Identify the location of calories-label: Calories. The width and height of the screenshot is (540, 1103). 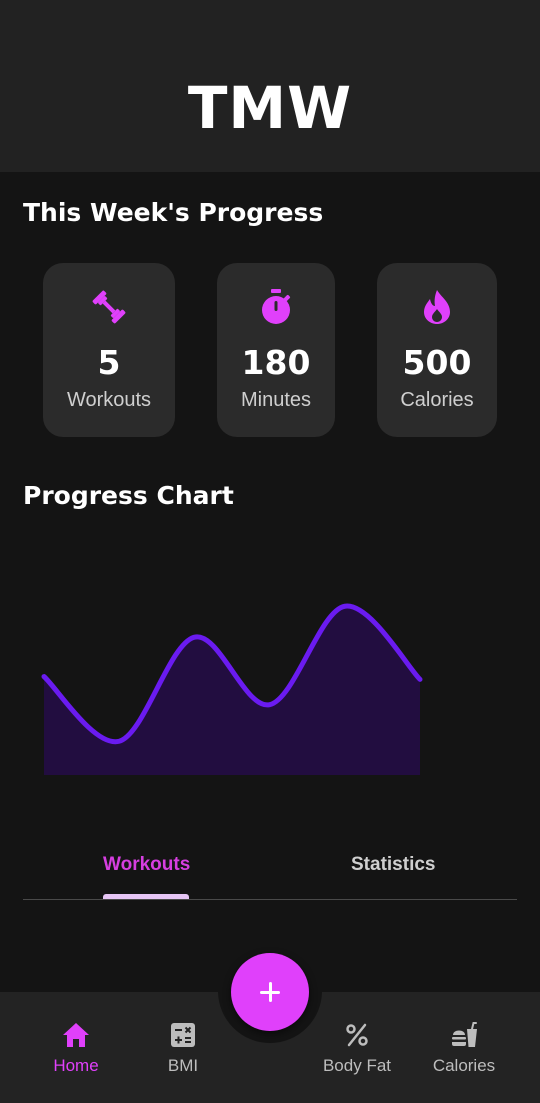
(437, 400).